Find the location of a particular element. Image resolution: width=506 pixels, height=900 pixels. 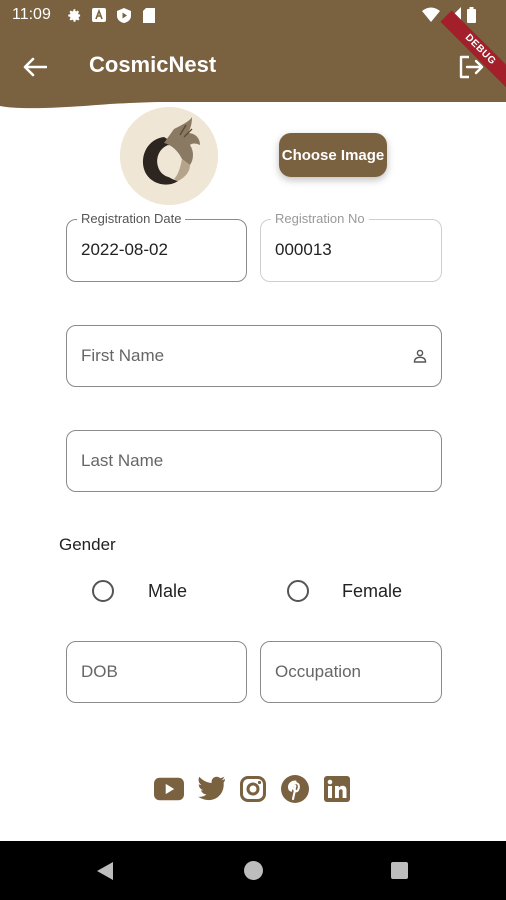

linkedin-icon is located at coordinates (337, 789).